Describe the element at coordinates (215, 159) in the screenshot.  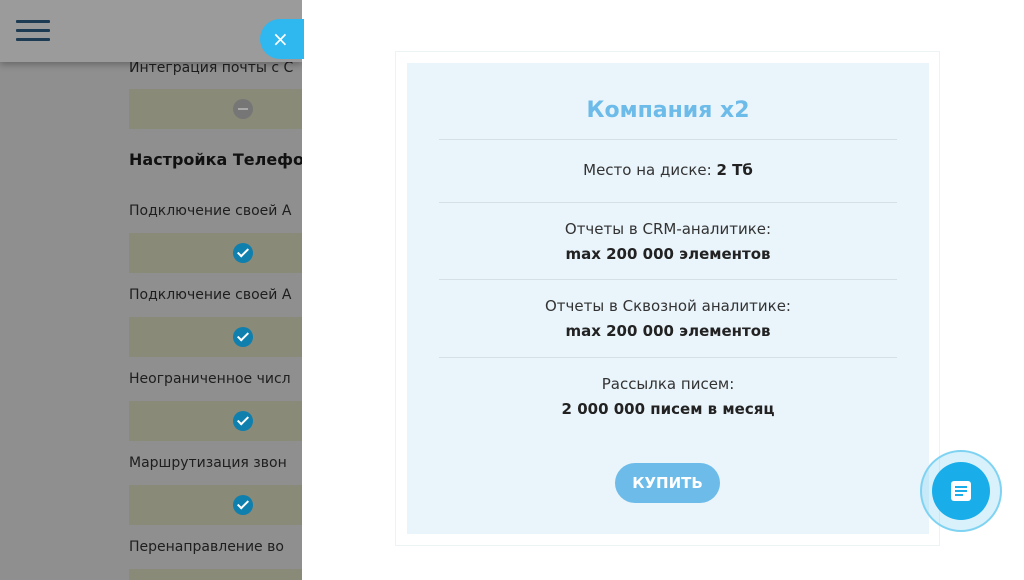
I see `section-heading: Настройка Телефо` at that location.